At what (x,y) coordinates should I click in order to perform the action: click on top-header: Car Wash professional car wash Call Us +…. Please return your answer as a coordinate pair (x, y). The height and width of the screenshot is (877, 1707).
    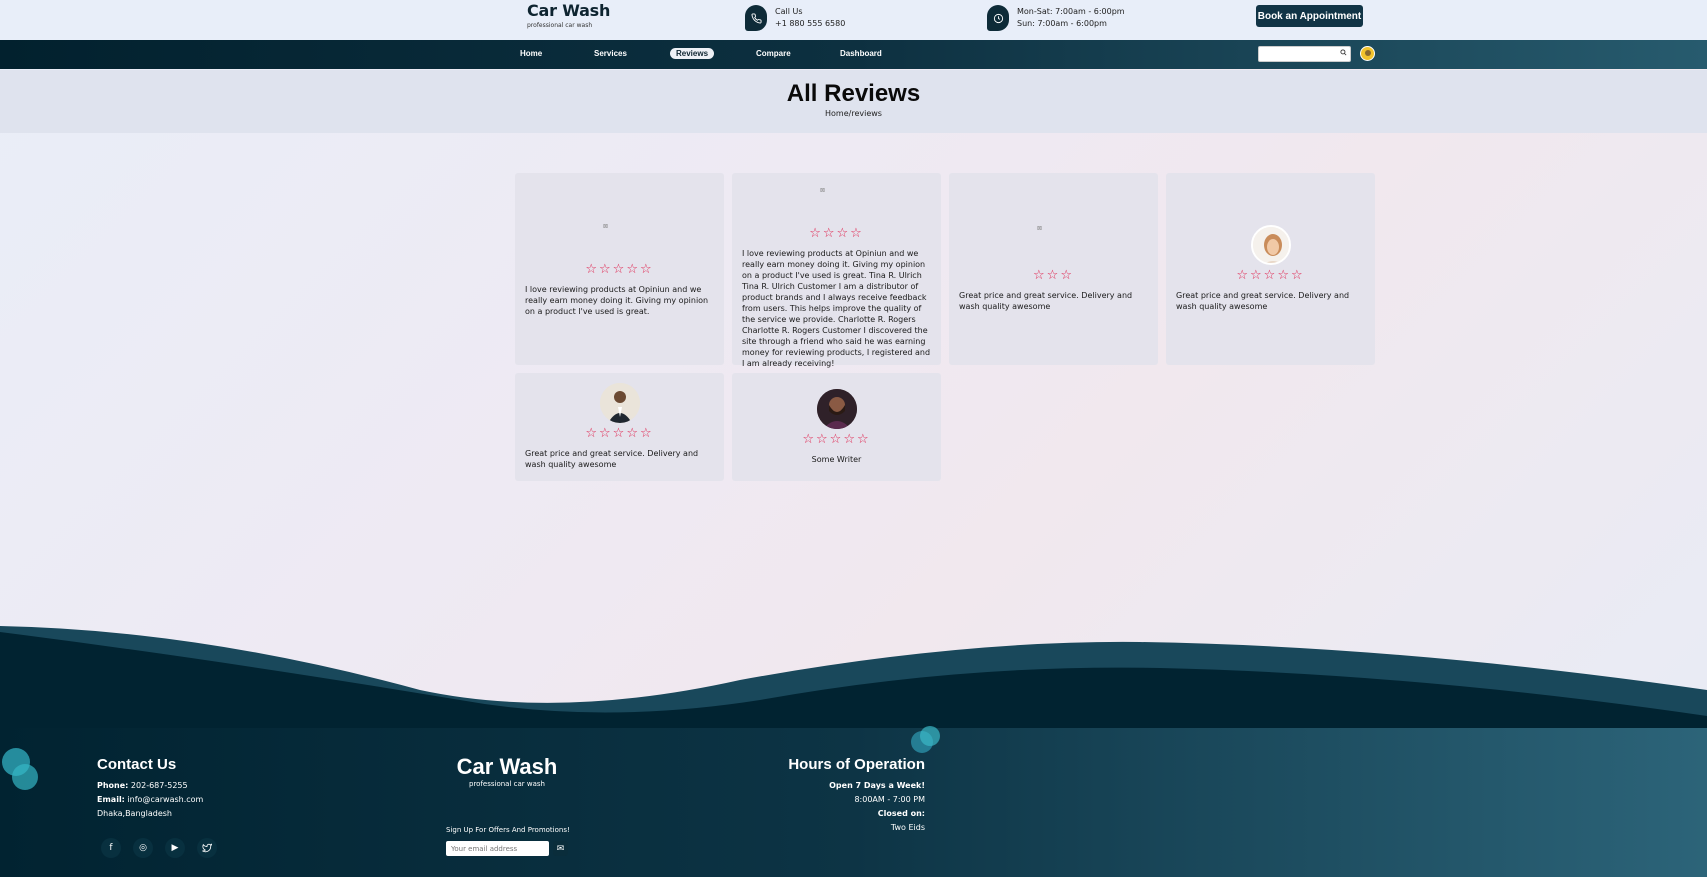
    Looking at the image, I should click on (853, 20).